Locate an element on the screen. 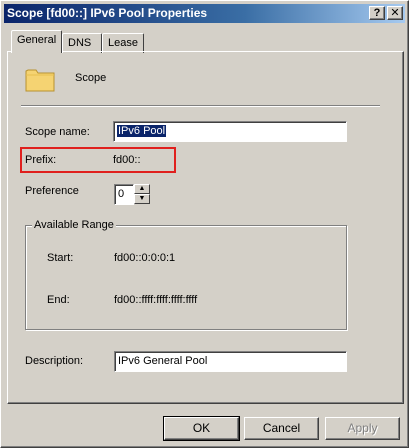  apply-button: Apply is located at coordinates (362, 428).